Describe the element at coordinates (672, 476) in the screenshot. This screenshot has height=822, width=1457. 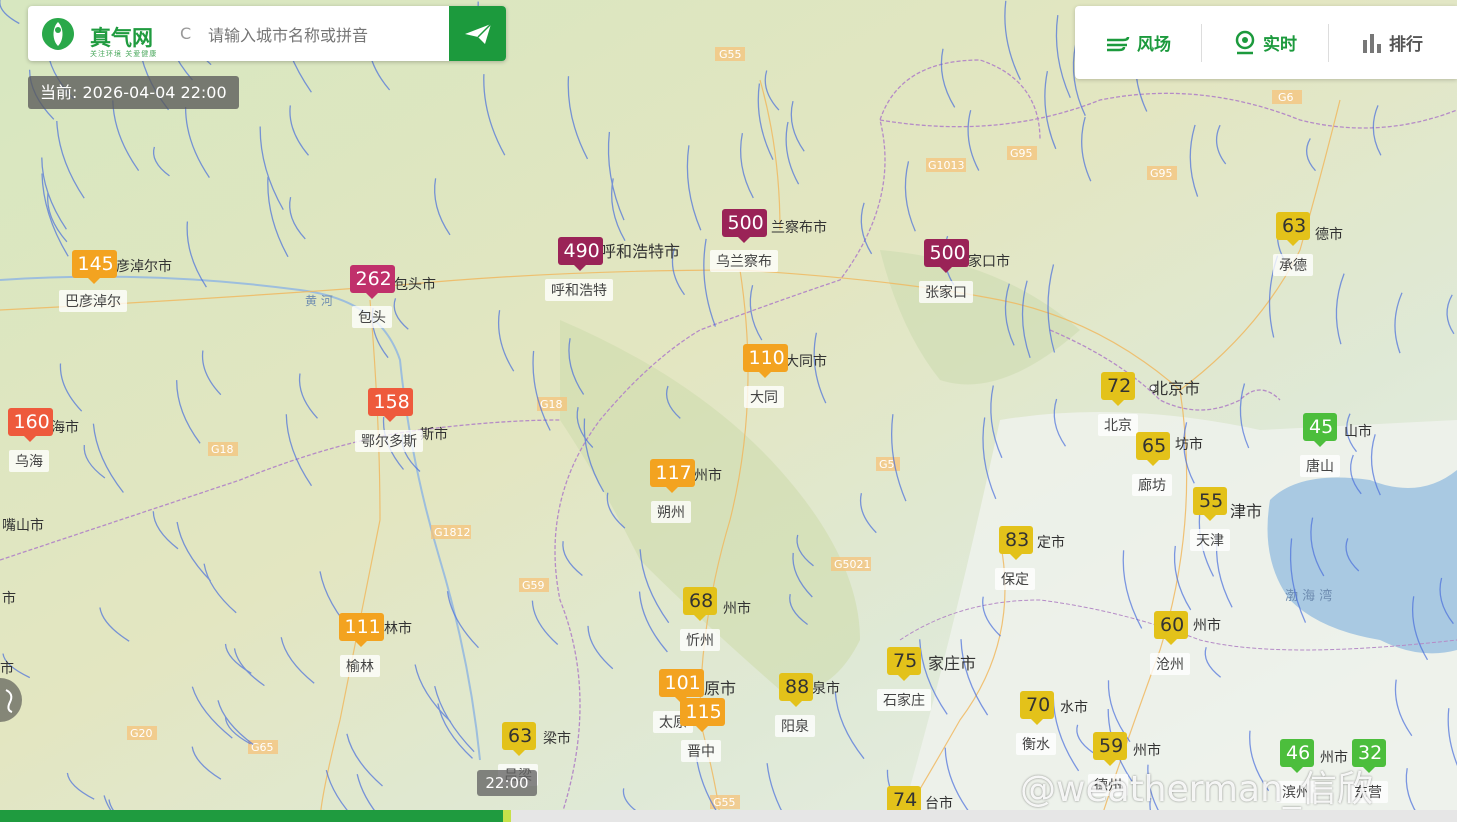
I see `aqi-marker-shuozhou: 117` at that location.